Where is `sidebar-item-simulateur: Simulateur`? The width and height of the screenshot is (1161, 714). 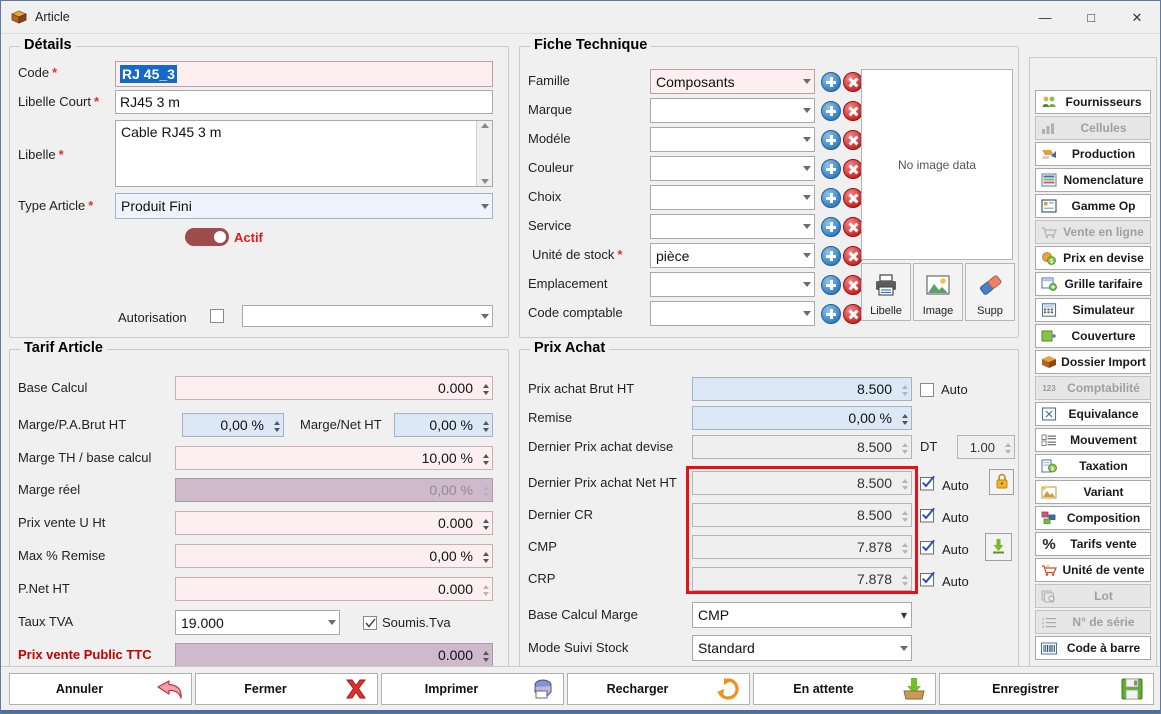
sidebar-item-simulateur: Simulateur is located at coordinates (1093, 310).